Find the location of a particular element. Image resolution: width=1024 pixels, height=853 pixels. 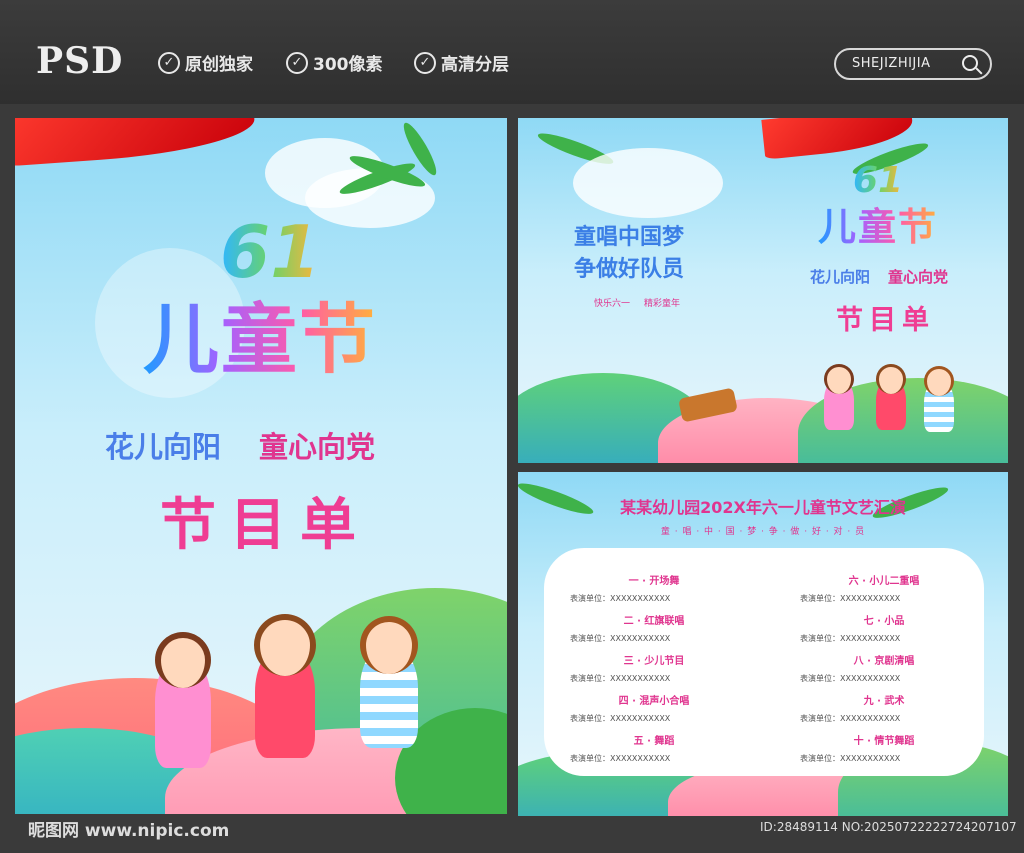

cover-logo-title: 儿童节 is located at coordinates (878, 223).